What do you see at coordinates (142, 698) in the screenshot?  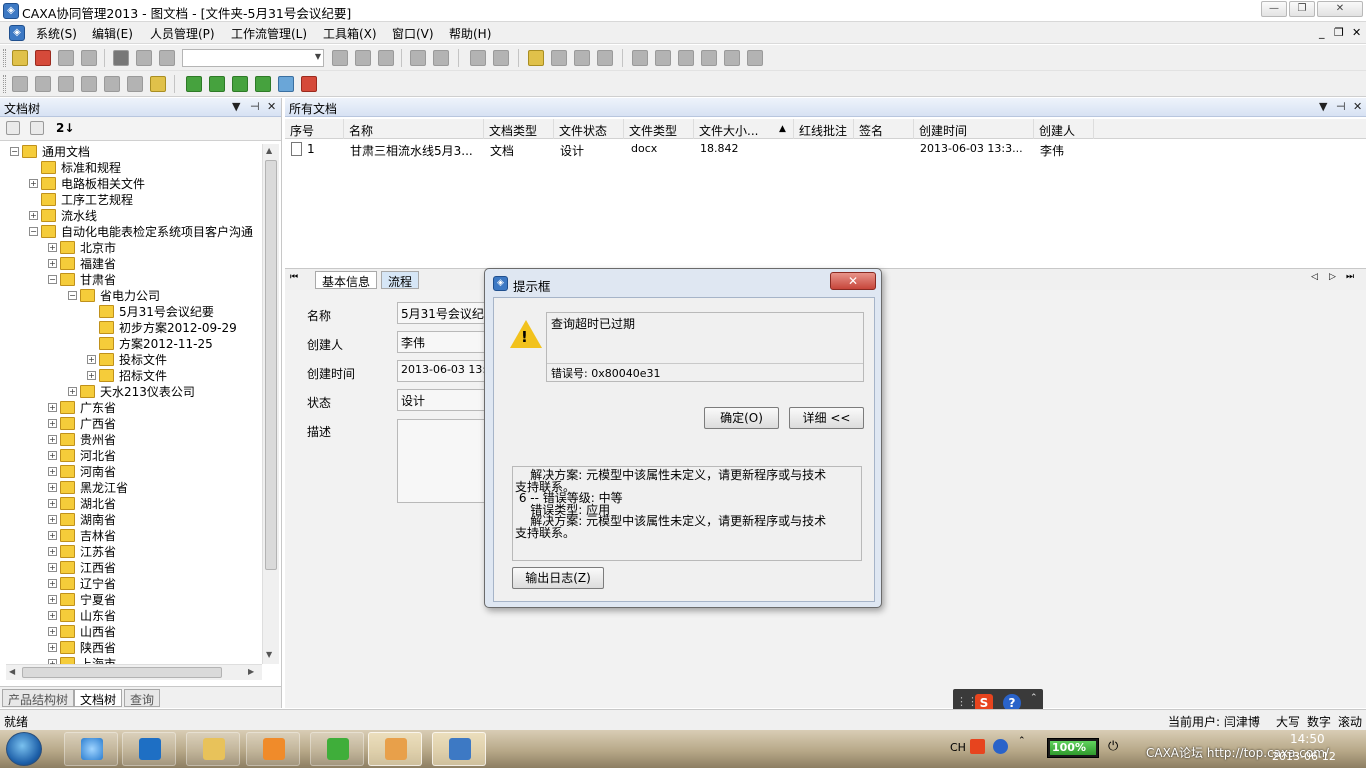 I see `tab-query: 查询` at bounding box center [142, 698].